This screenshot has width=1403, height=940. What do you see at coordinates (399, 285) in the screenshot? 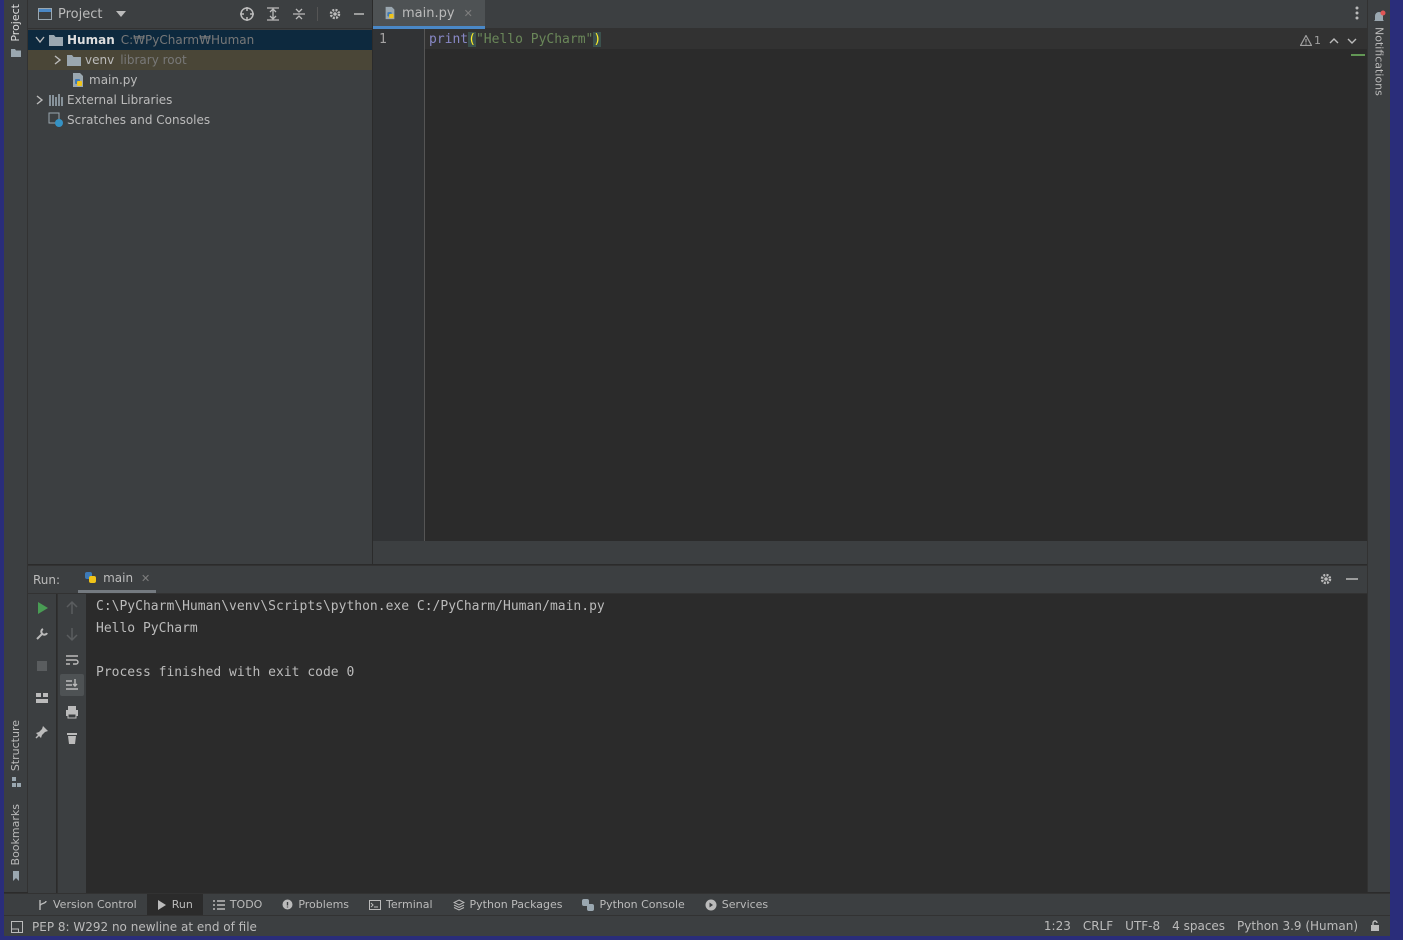
I see `line-gutter: 1` at bounding box center [399, 285].